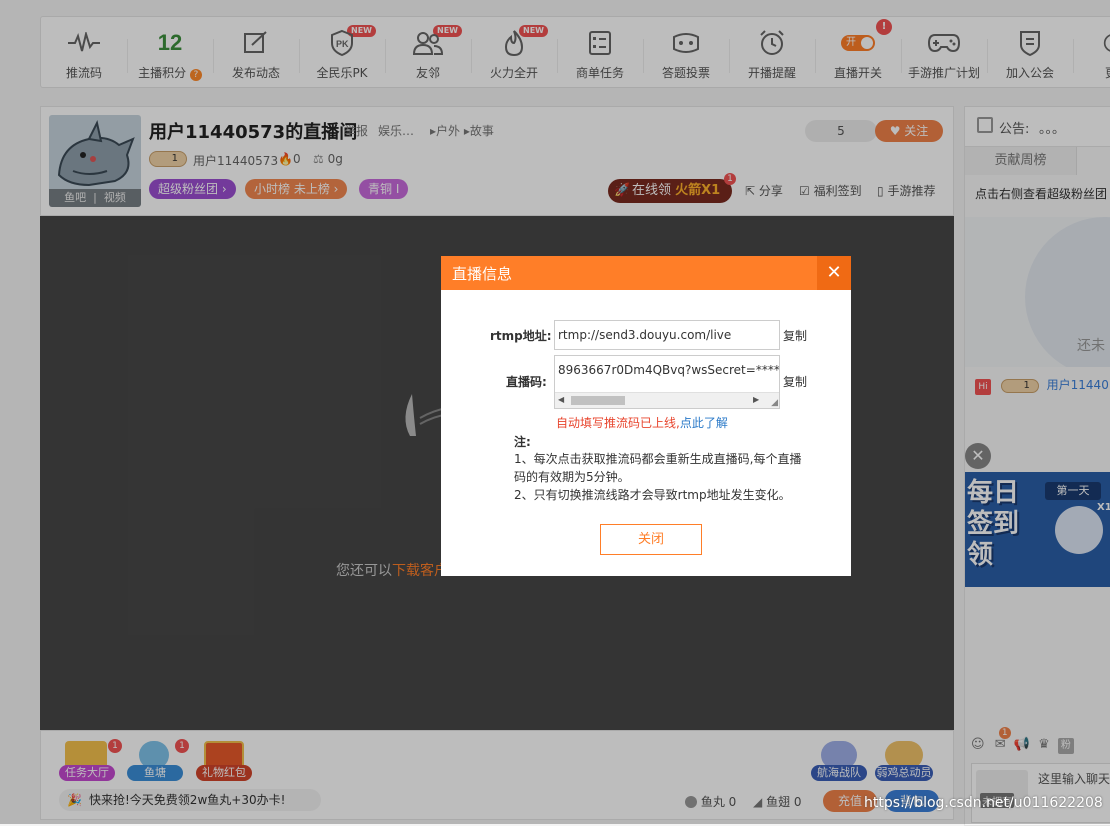  What do you see at coordinates (704, 423) in the screenshot?
I see `learn-more-link: 点此了解` at bounding box center [704, 423].